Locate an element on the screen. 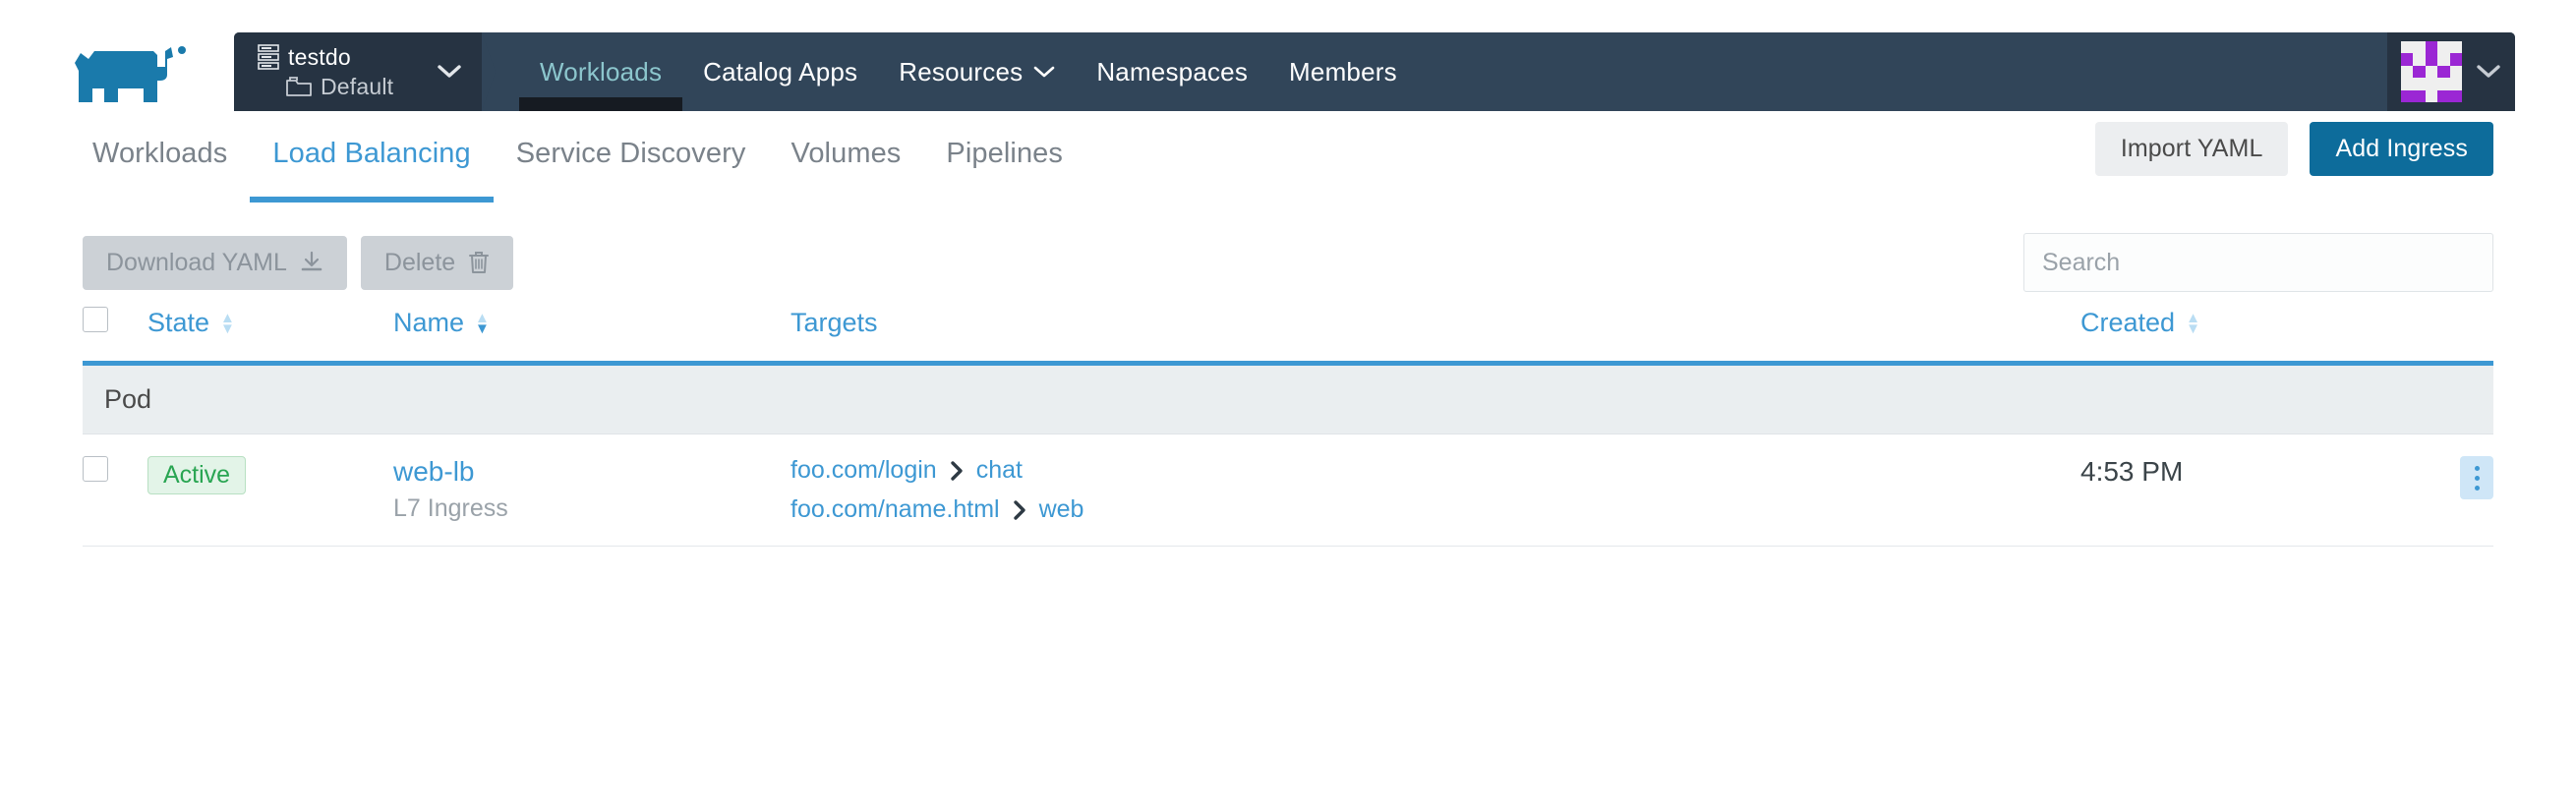  nav-item-resources: Resources is located at coordinates (977, 71).